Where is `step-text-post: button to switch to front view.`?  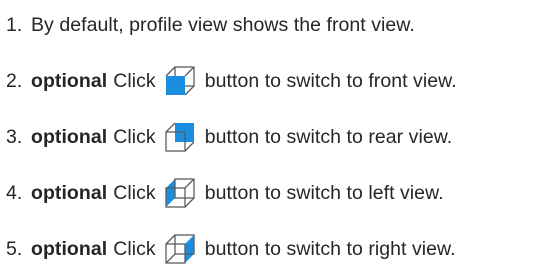
step-text-post: button to switch to front view. is located at coordinates (330, 80).